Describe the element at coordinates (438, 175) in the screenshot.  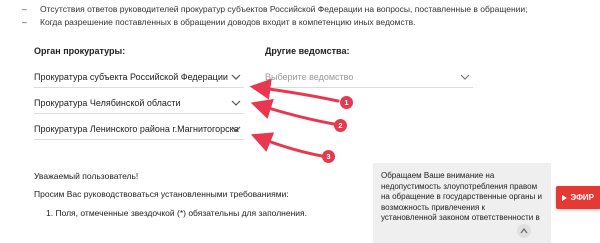
I see `notice-line: Обращаем Ваше внимание на` at that location.